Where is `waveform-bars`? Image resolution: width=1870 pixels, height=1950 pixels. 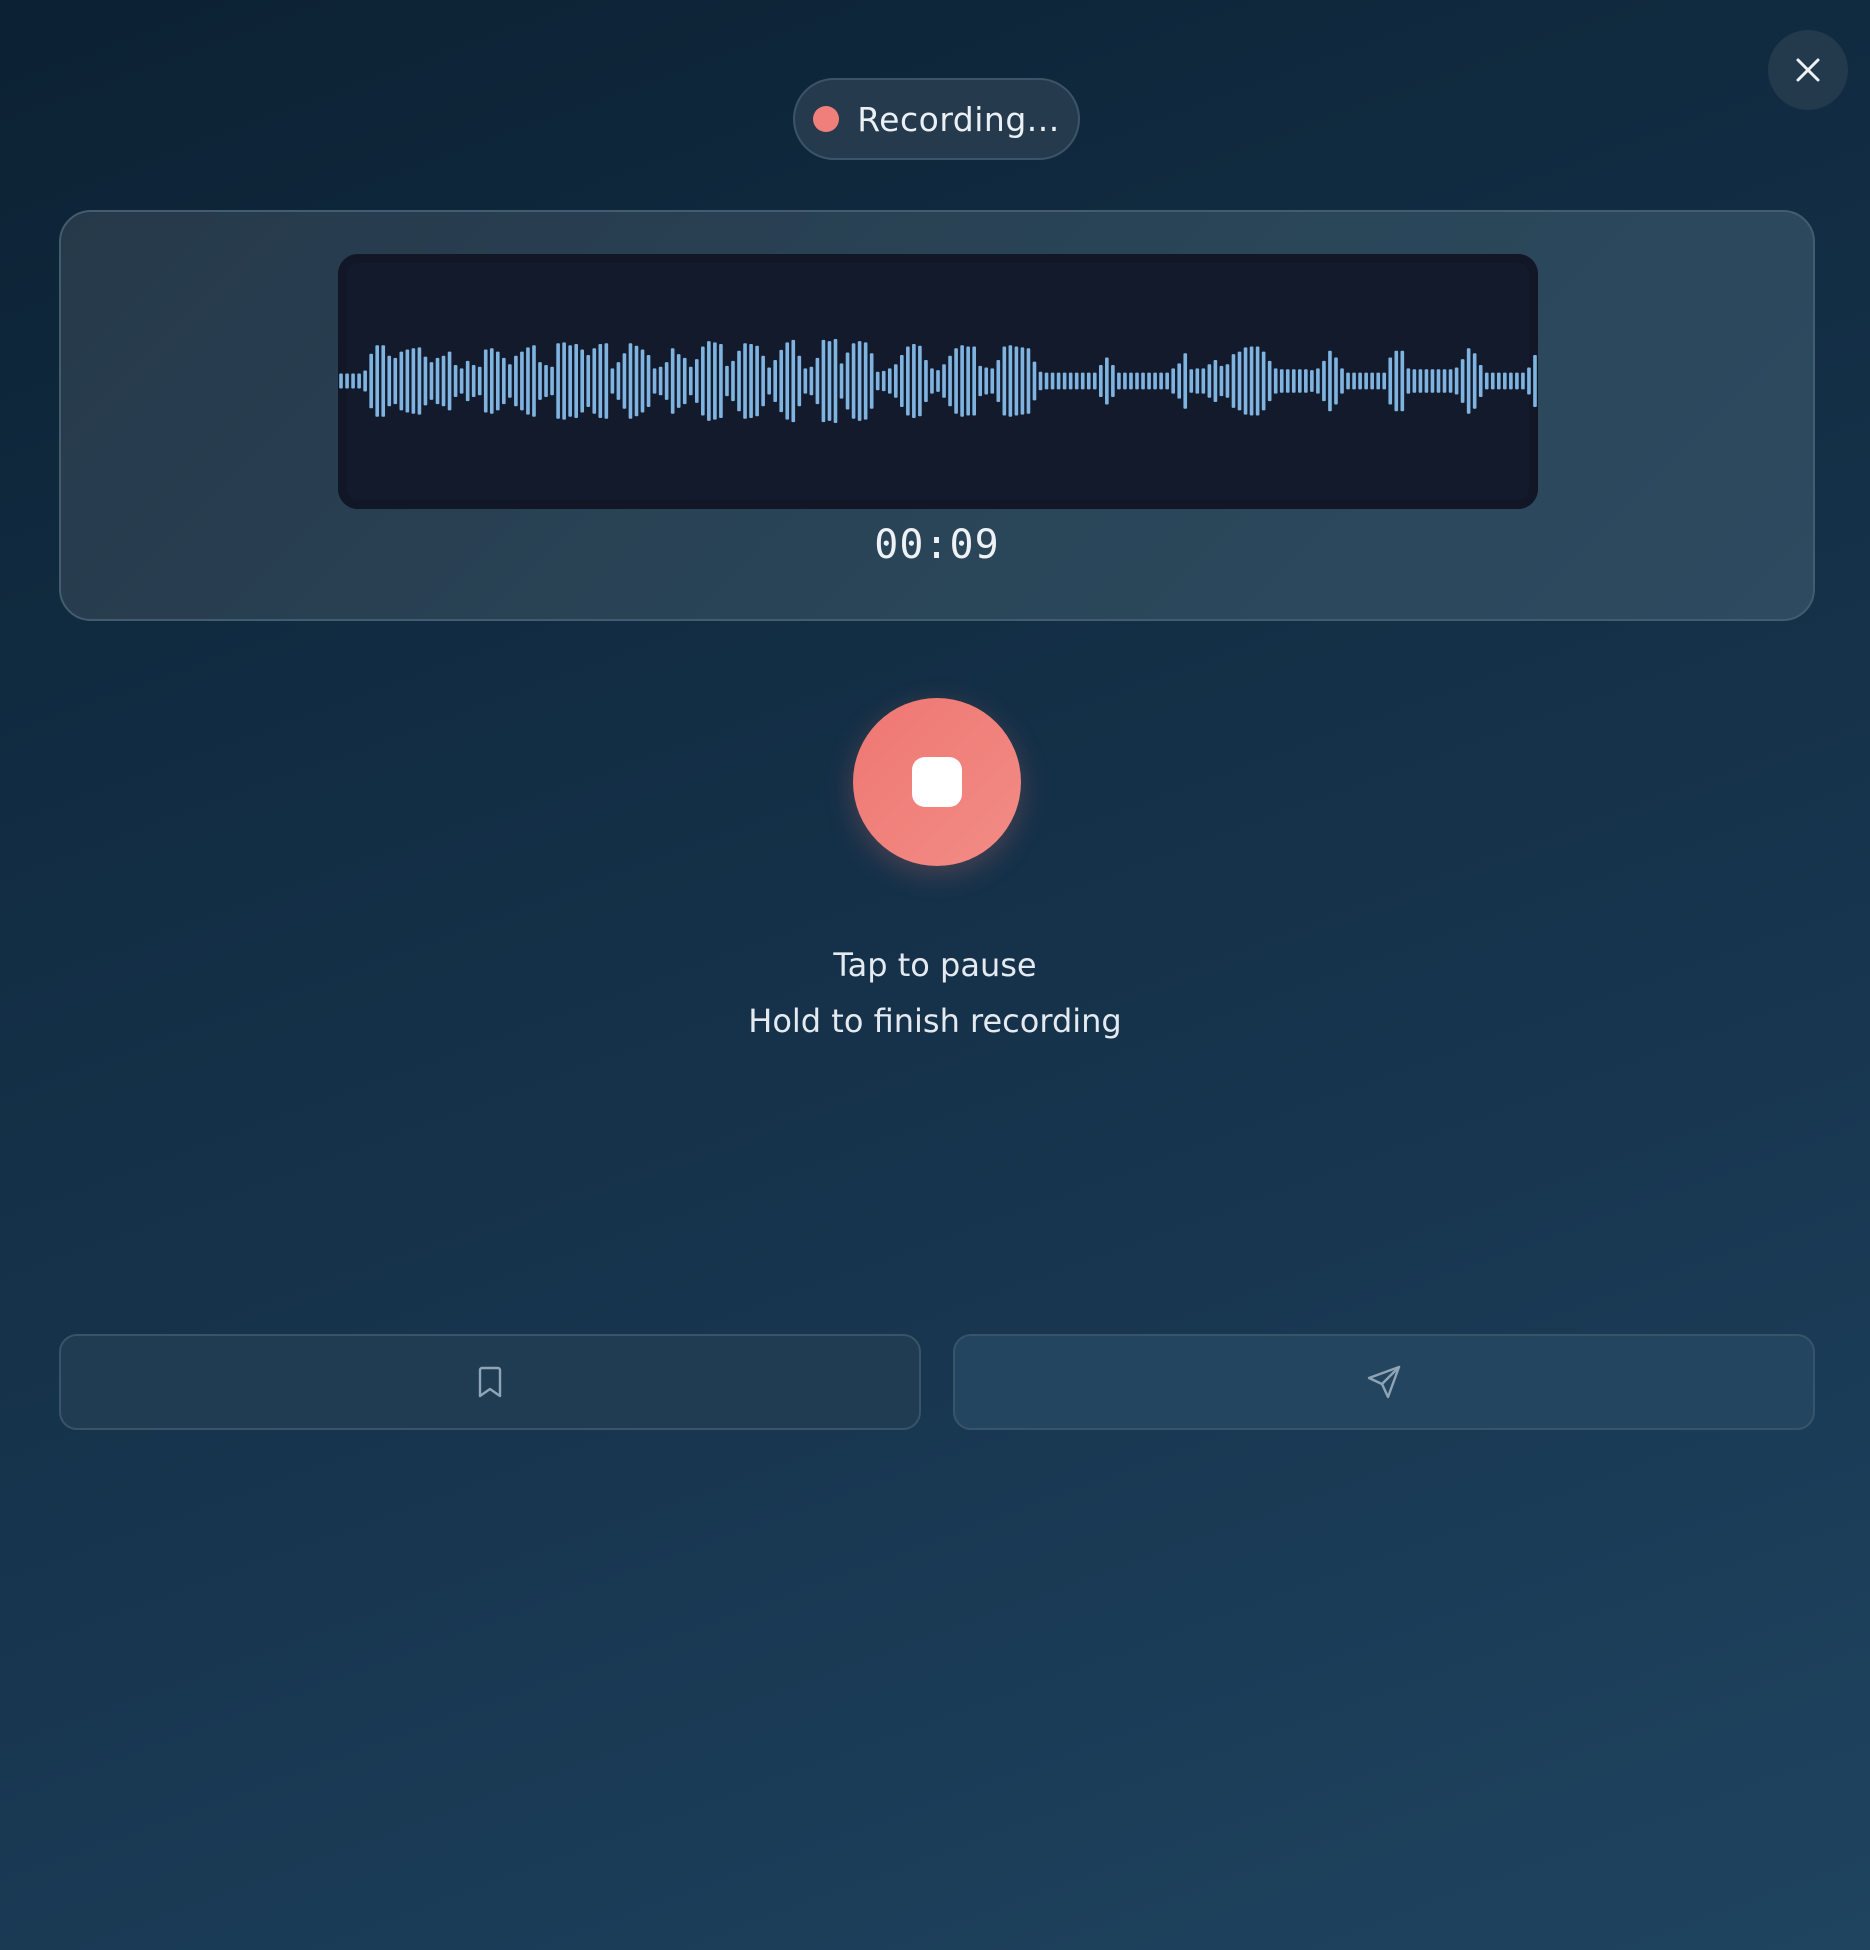 waveform-bars is located at coordinates (938, 381).